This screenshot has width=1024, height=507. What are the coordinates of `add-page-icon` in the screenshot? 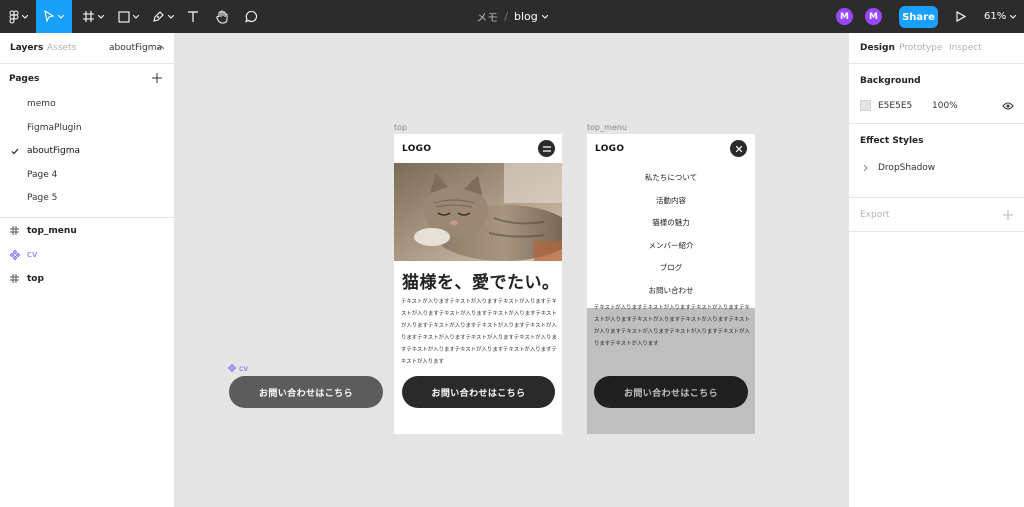 It's located at (157, 78).